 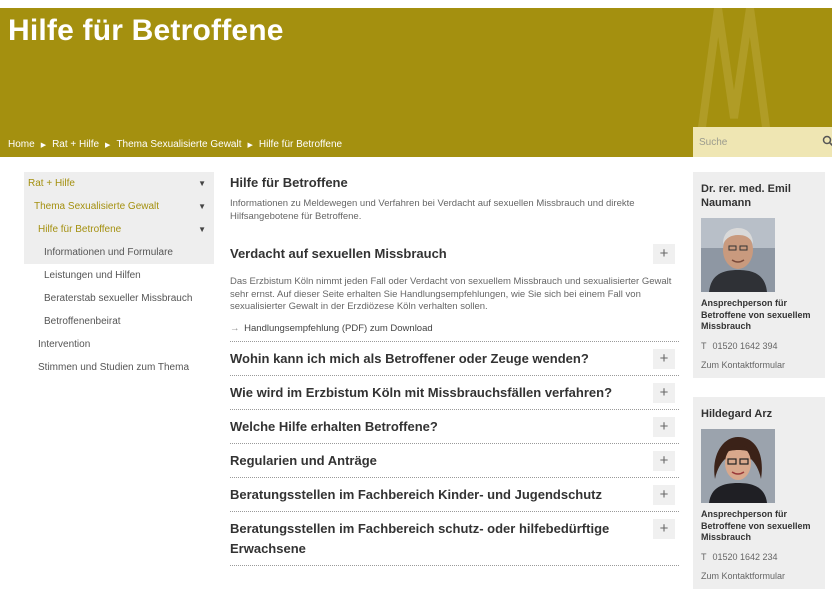 What do you see at coordinates (300, 144) in the screenshot?
I see `breadcrumb-current: Hilfe für Betroffene` at bounding box center [300, 144].